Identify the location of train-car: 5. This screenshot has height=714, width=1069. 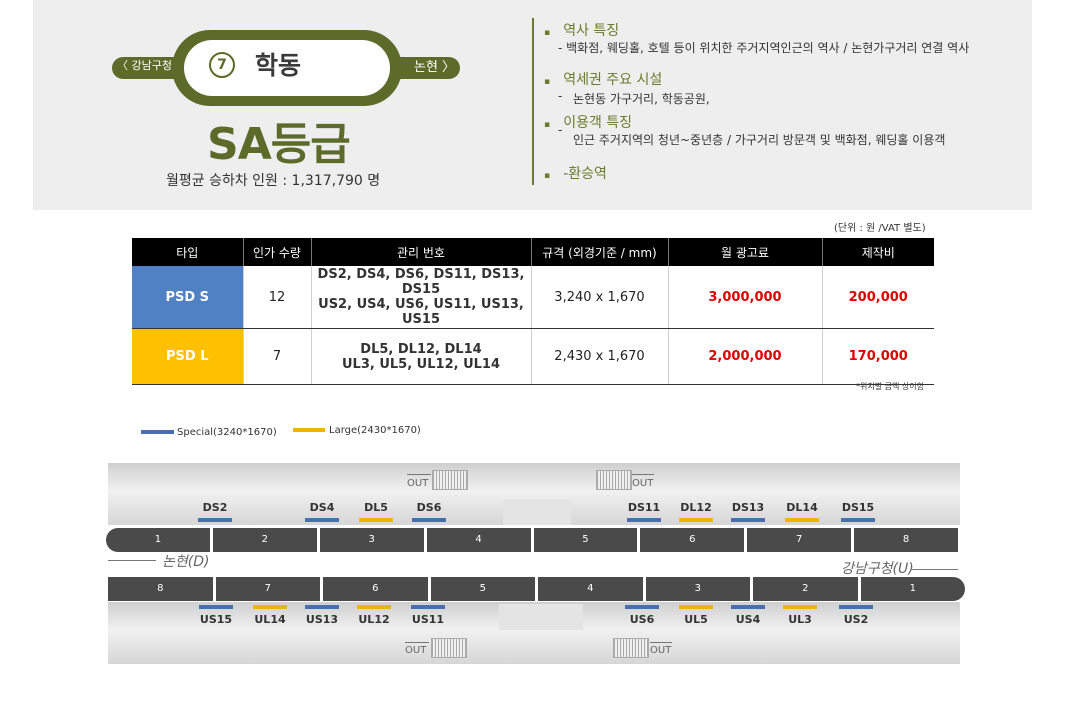
(585, 540).